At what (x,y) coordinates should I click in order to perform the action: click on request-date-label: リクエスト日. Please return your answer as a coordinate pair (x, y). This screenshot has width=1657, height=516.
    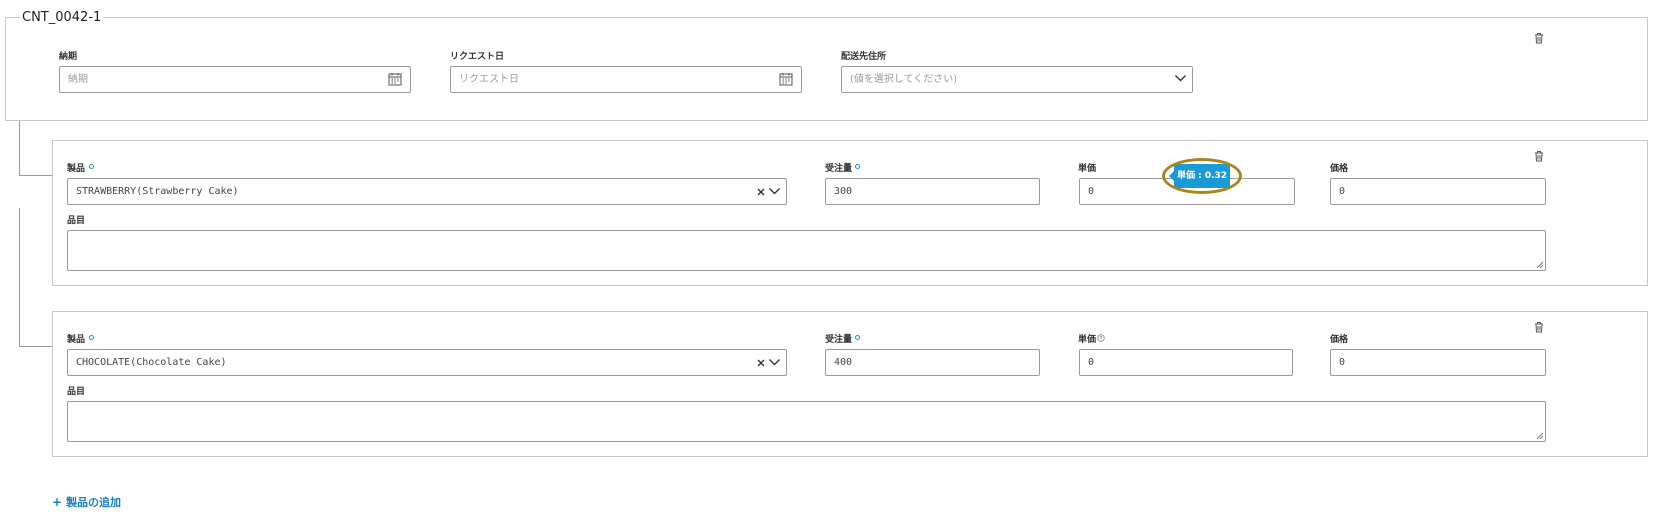
    Looking at the image, I should click on (477, 57).